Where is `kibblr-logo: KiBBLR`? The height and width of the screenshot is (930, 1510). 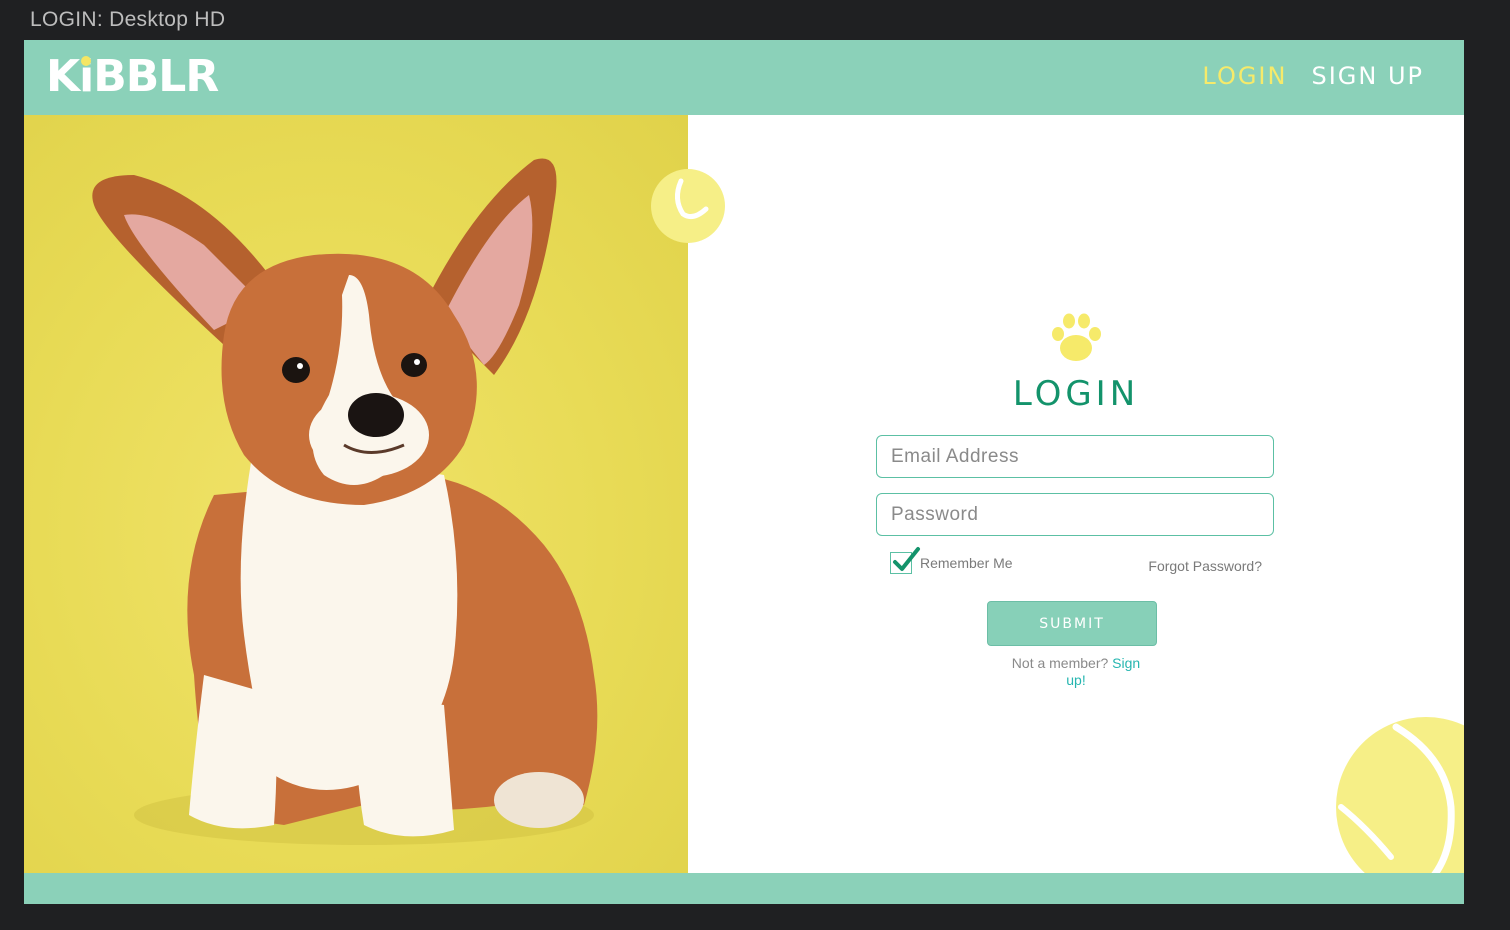 kibblr-logo: KiBBLR is located at coordinates (132, 77).